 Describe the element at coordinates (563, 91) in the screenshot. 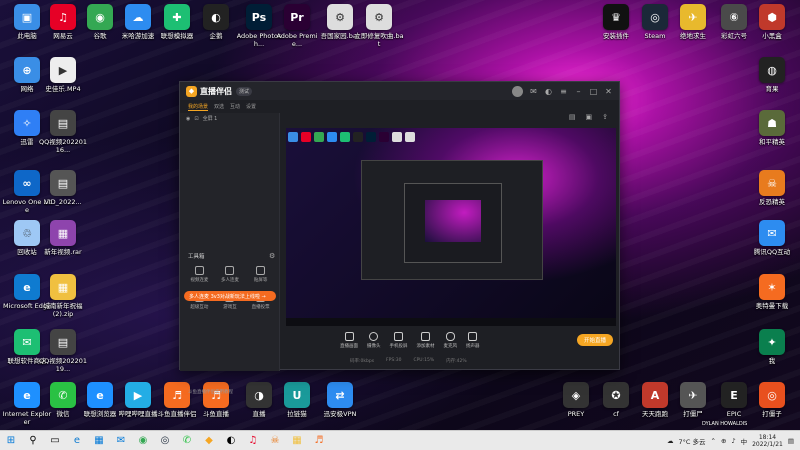

I see `menu-icon: ≡` at that location.